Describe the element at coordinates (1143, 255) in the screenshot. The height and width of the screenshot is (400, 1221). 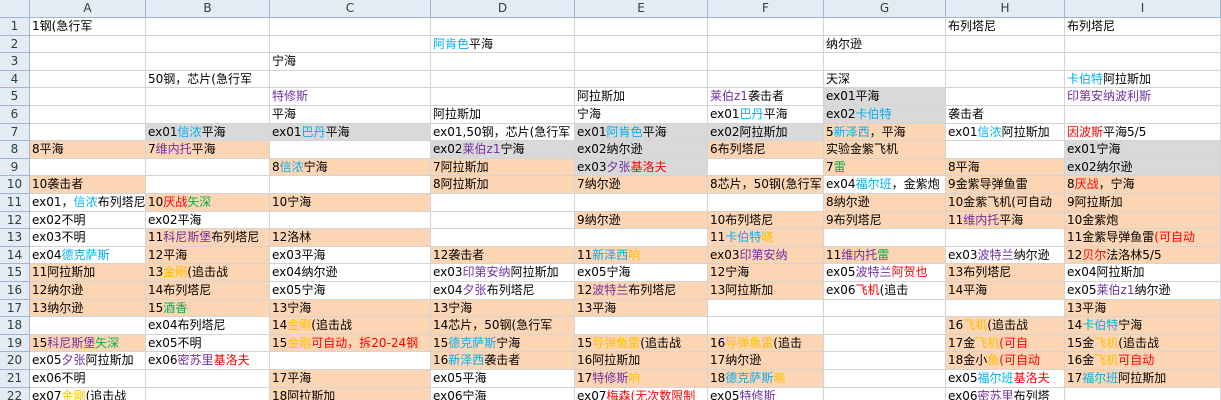
I see `cell-i14: 12贝尔法洛林5/5` at that location.